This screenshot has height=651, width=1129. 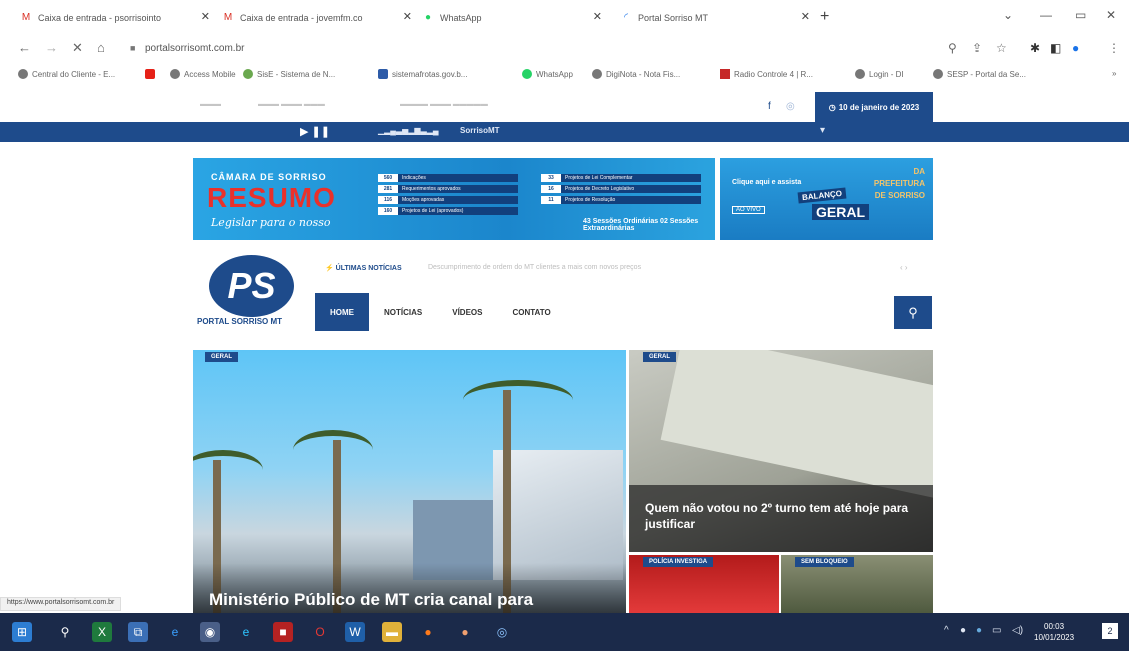 What do you see at coordinates (152, 74) in the screenshot?
I see `bookmark-item` at bounding box center [152, 74].